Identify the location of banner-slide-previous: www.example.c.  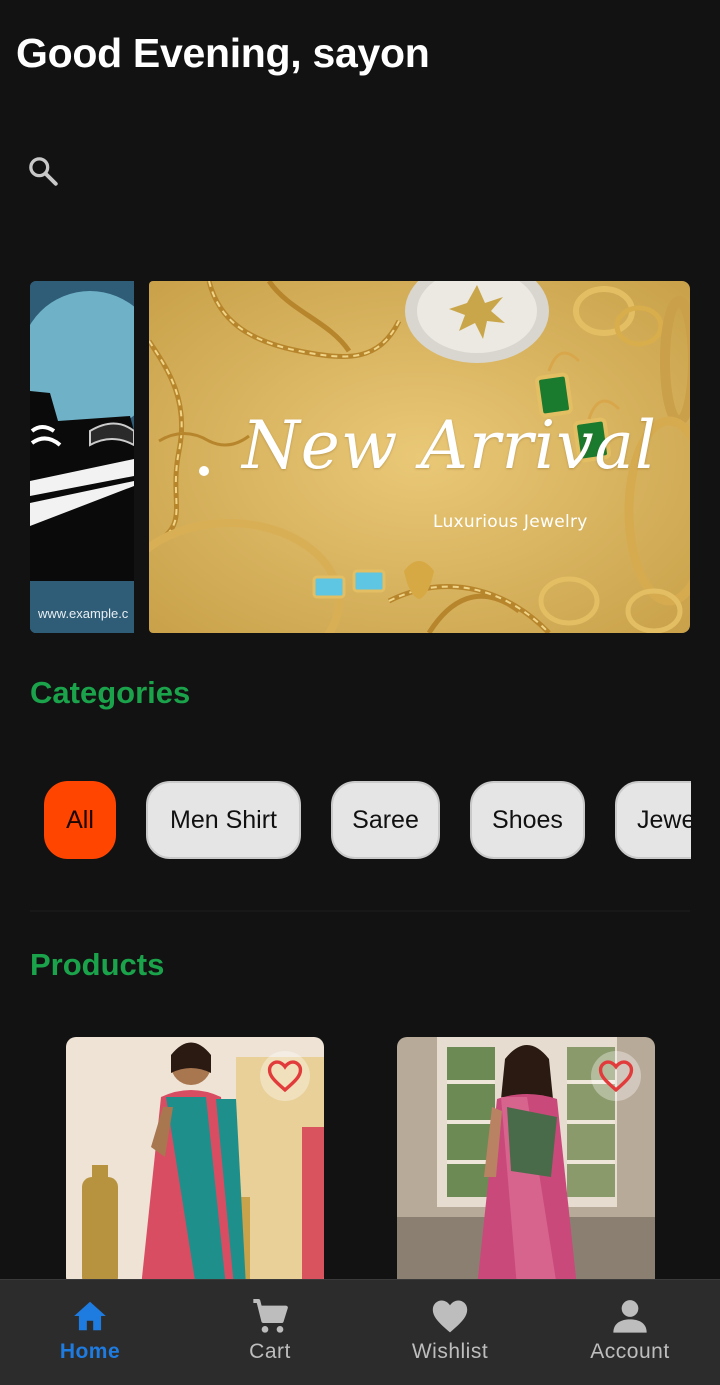
(82, 457).